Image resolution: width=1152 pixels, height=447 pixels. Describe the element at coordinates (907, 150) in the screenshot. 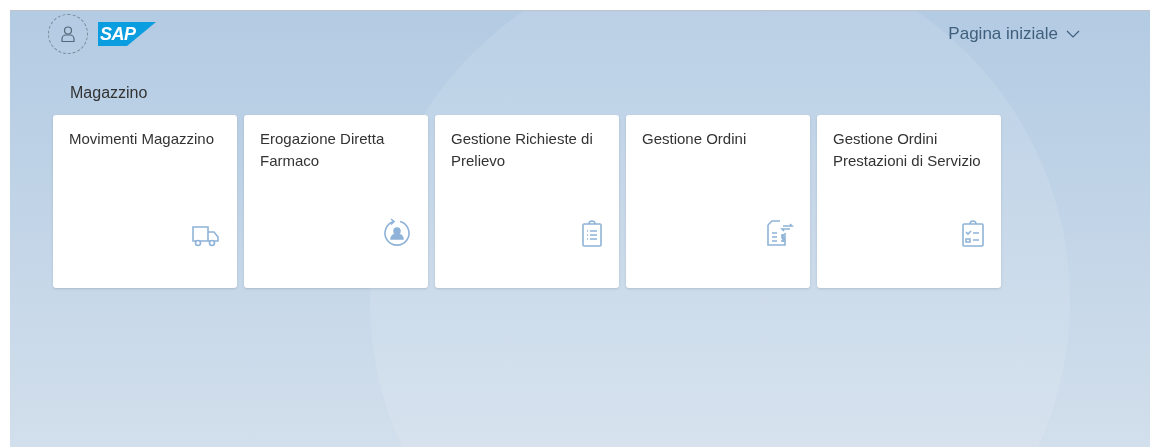

I see `tile-title: Gestione Ordini Prestazioni di Servizio` at that location.